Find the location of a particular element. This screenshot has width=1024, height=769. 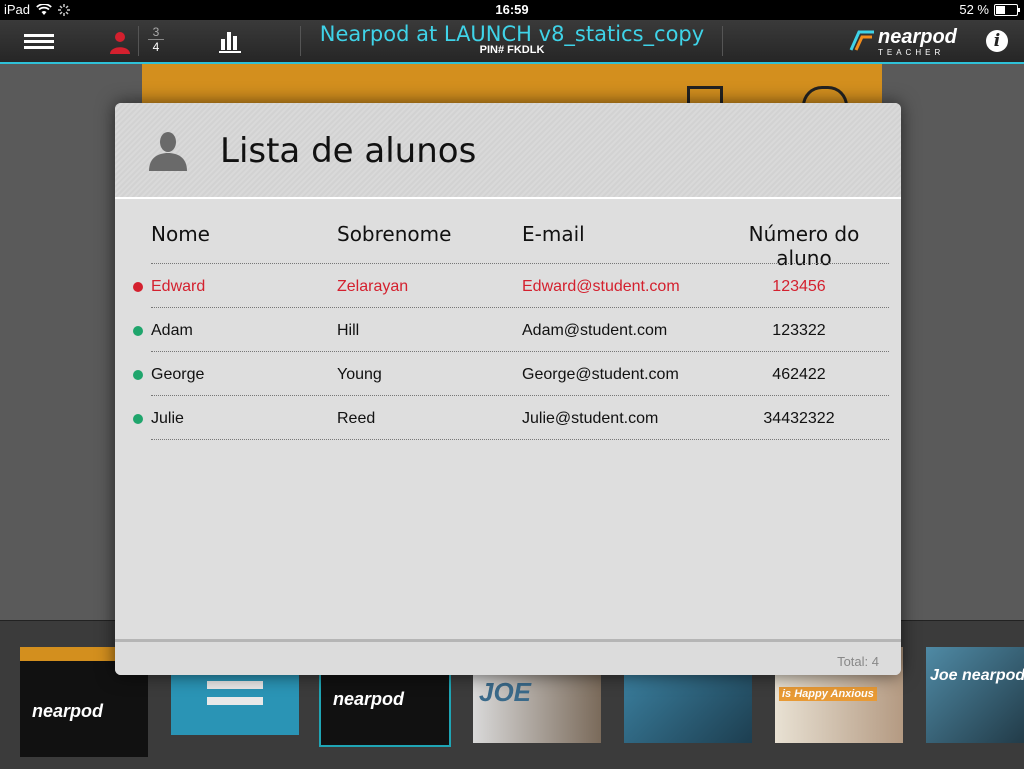

column-header-email: E-mail is located at coordinates (553, 234).